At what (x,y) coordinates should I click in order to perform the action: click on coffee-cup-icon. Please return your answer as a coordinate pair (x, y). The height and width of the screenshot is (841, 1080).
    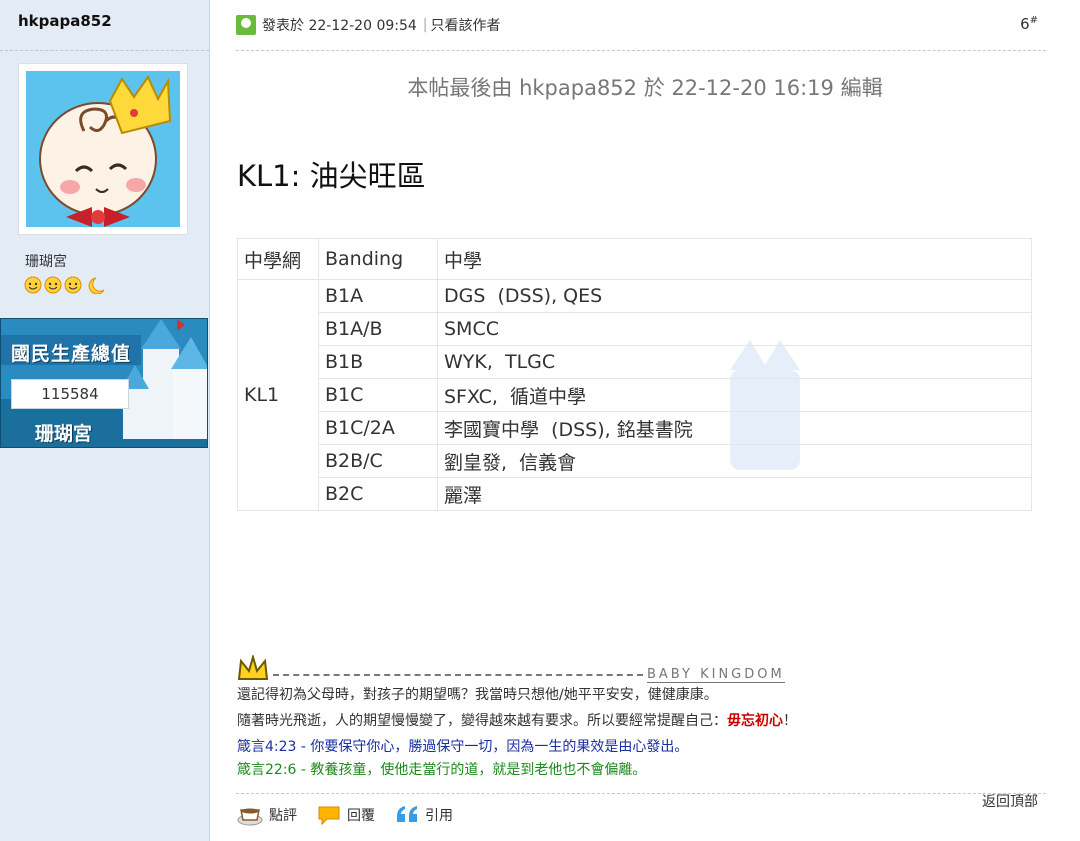
    Looking at the image, I should click on (250, 817).